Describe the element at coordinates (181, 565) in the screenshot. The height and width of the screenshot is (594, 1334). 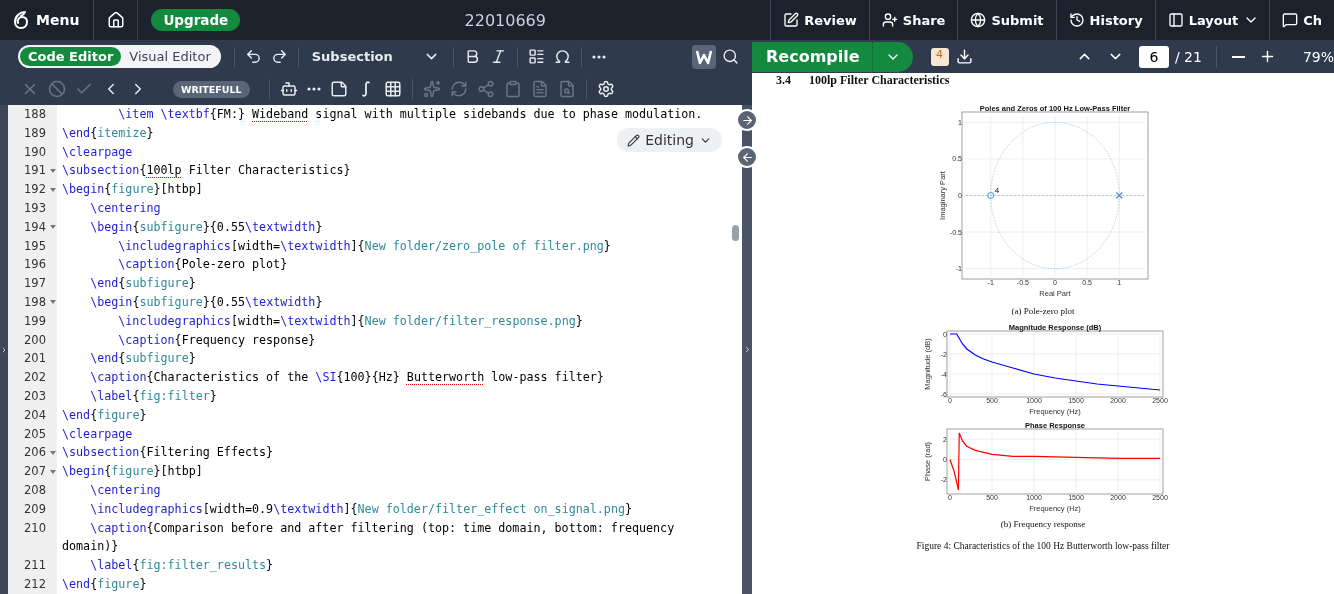
I see `code-line: \label{fig:filter_results}` at that location.